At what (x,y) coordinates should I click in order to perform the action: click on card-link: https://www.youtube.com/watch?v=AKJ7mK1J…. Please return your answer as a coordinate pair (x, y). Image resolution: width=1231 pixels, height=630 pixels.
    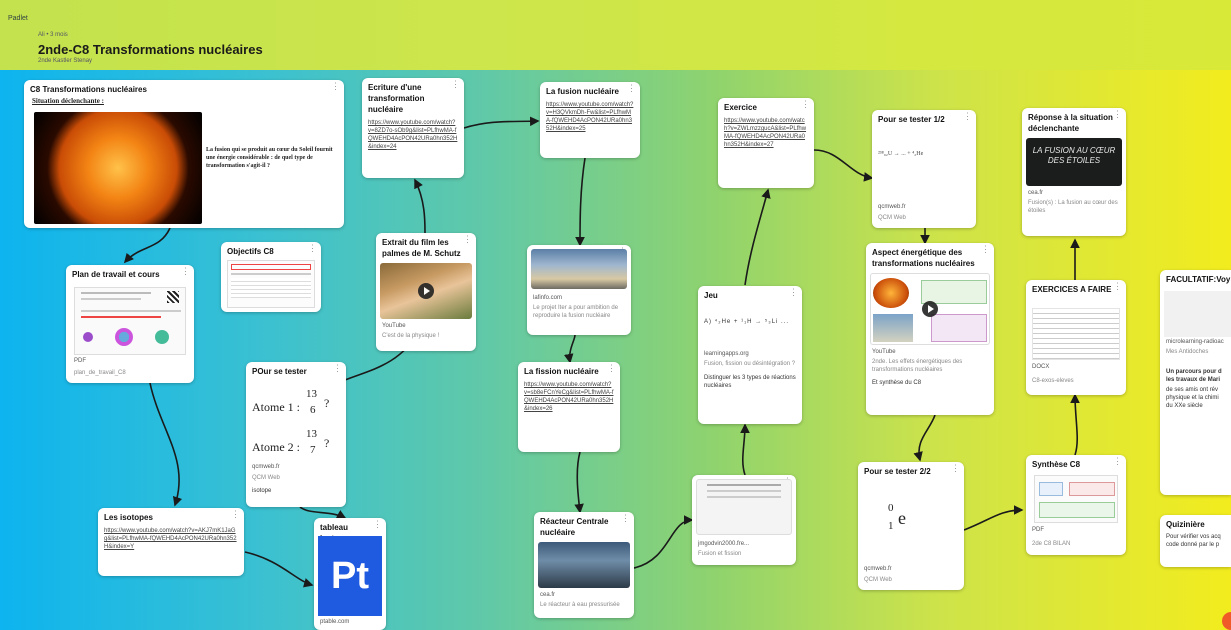
    Looking at the image, I should click on (171, 539).